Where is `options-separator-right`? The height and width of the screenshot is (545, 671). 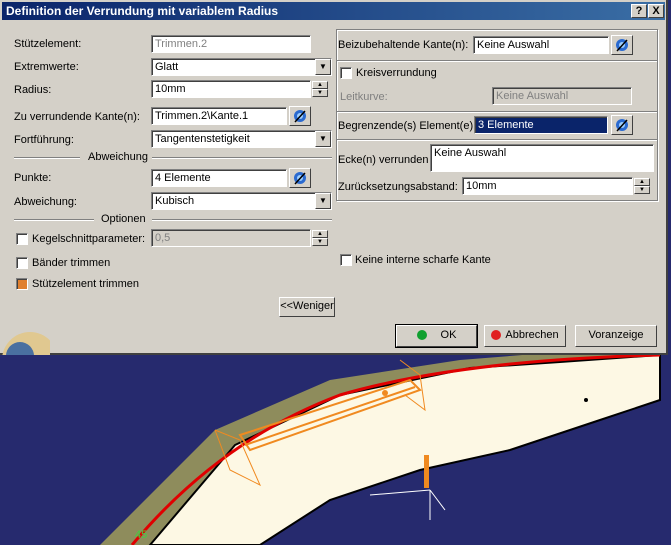 options-separator-right is located at coordinates (242, 220).